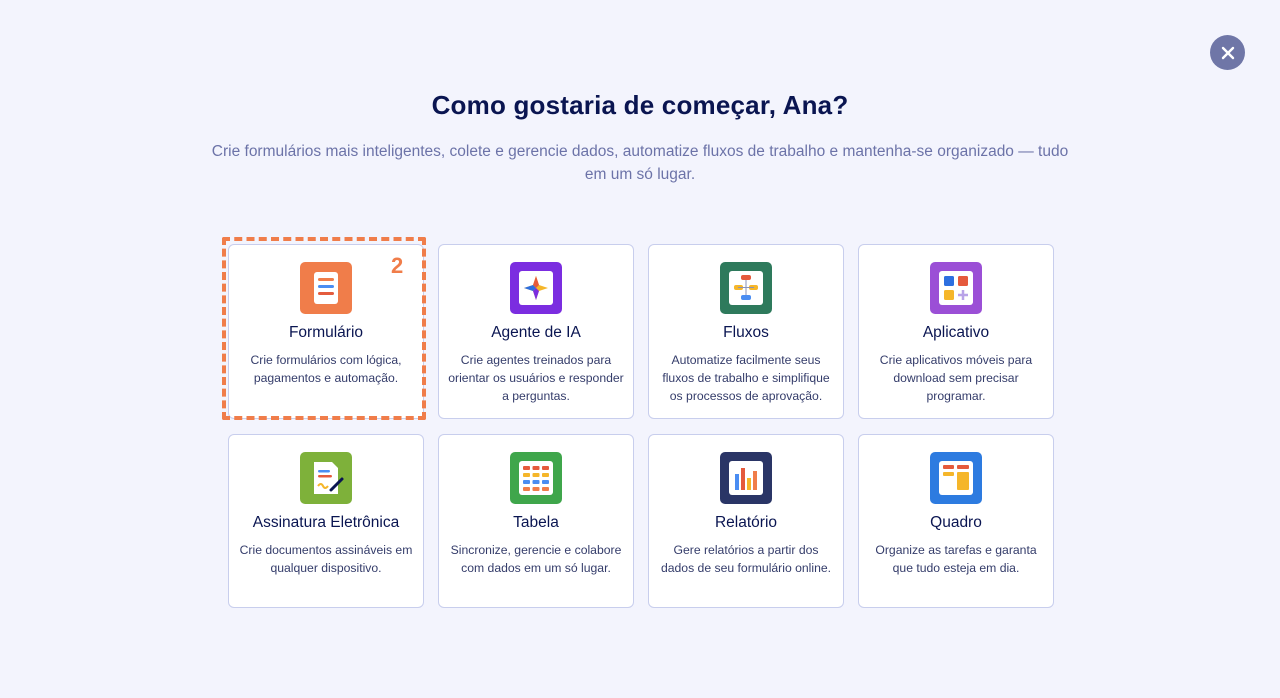 This screenshot has width=1280, height=698. Describe the element at coordinates (326, 332) in the screenshot. I see `card-title: Formulário` at that location.